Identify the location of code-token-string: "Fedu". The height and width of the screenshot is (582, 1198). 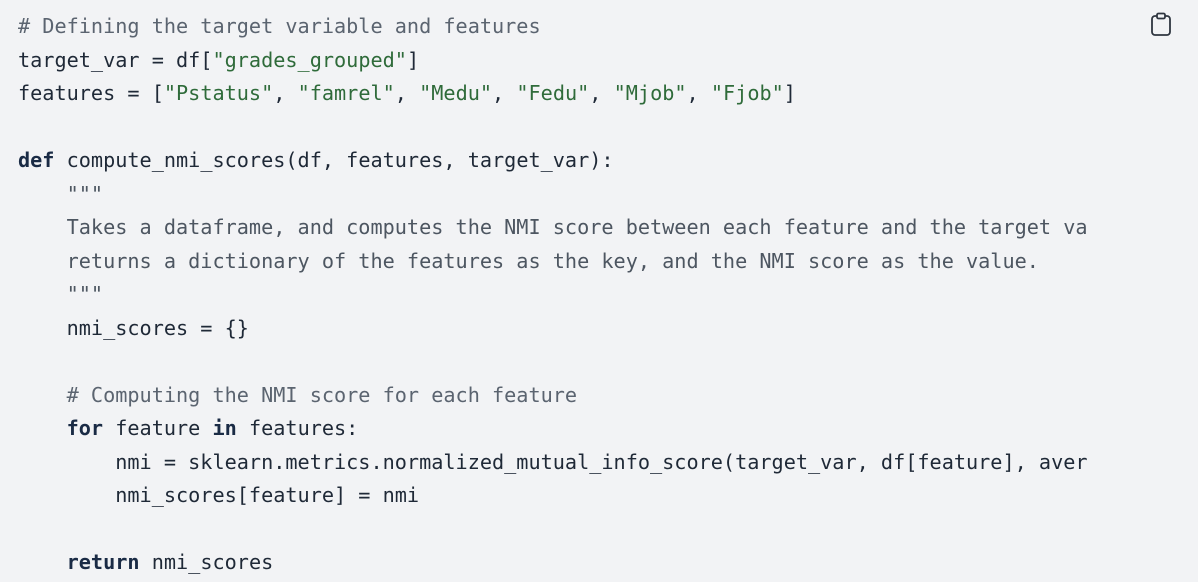
(553, 93).